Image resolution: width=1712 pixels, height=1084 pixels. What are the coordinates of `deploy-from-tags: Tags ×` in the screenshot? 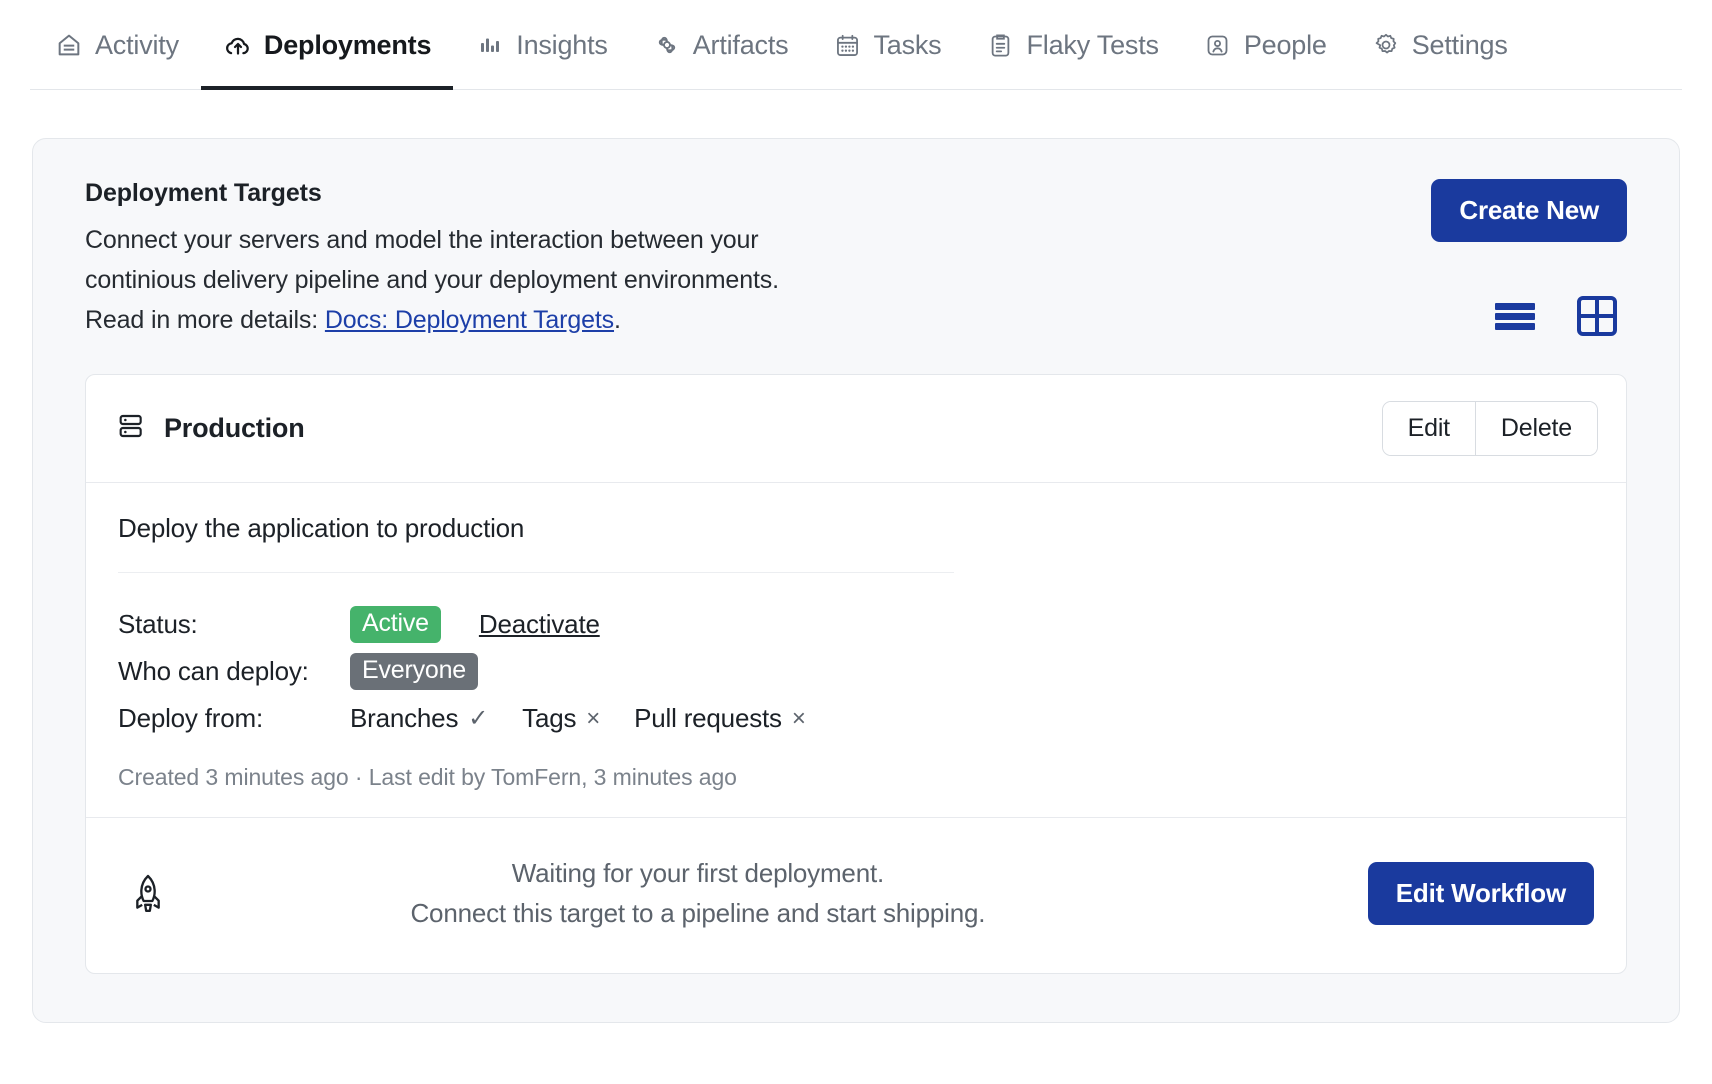 It's located at (561, 718).